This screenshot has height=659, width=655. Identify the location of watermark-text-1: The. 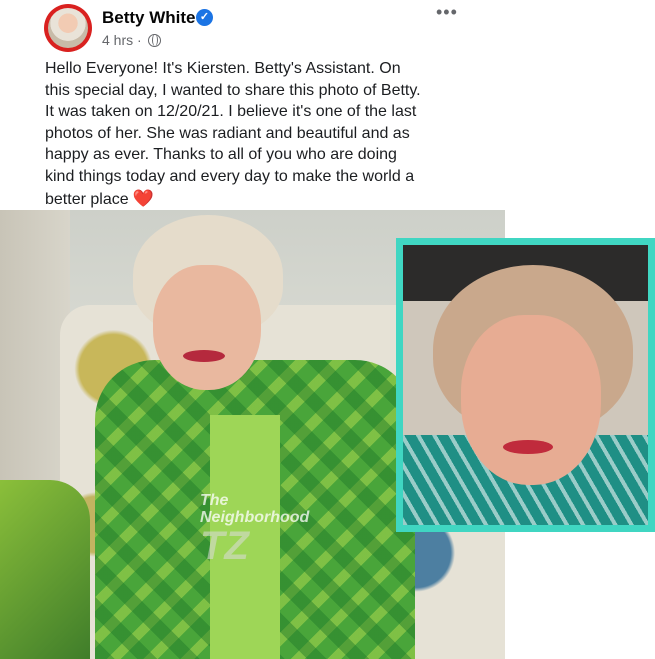
(214, 500).